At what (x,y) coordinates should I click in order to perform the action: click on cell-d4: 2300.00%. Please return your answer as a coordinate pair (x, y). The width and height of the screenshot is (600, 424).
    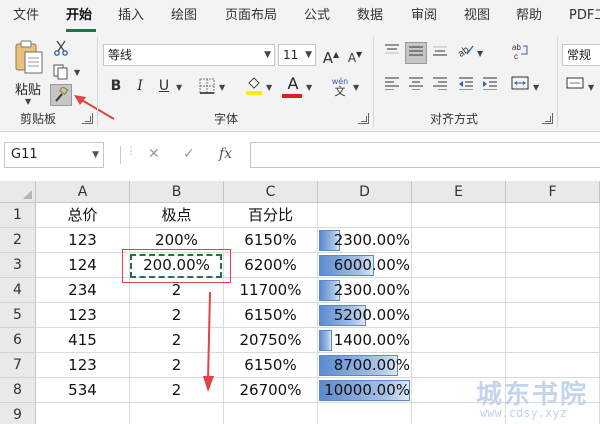
    Looking at the image, I should click on (365, 290).